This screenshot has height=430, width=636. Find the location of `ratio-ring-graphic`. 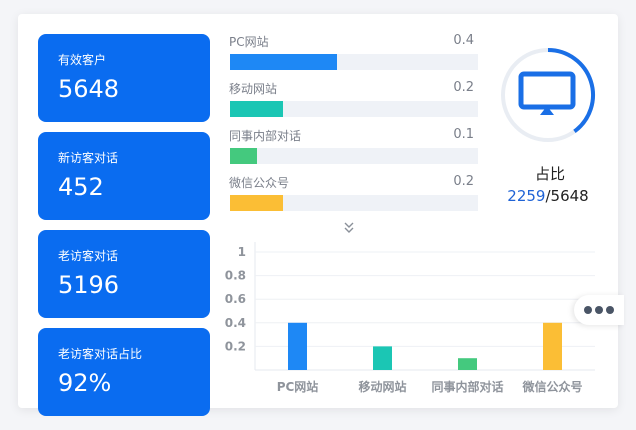

ratio-ring-graphic is located at coordinates (548, 95).